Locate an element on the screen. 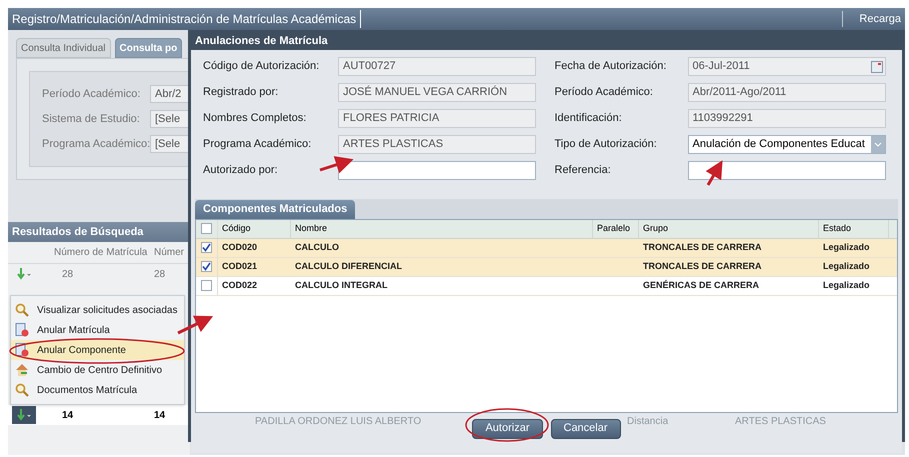  window-title: Registro/Matriculación/Administración de Matrículas Académicas is located at coordinates (187, 19).